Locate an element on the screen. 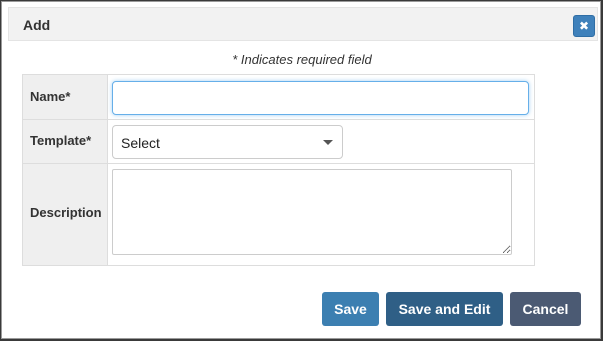 The height and width of the screenshot is (341, 603). dialog-titlebar: Add ✖ is located at coordinates (303, 24).